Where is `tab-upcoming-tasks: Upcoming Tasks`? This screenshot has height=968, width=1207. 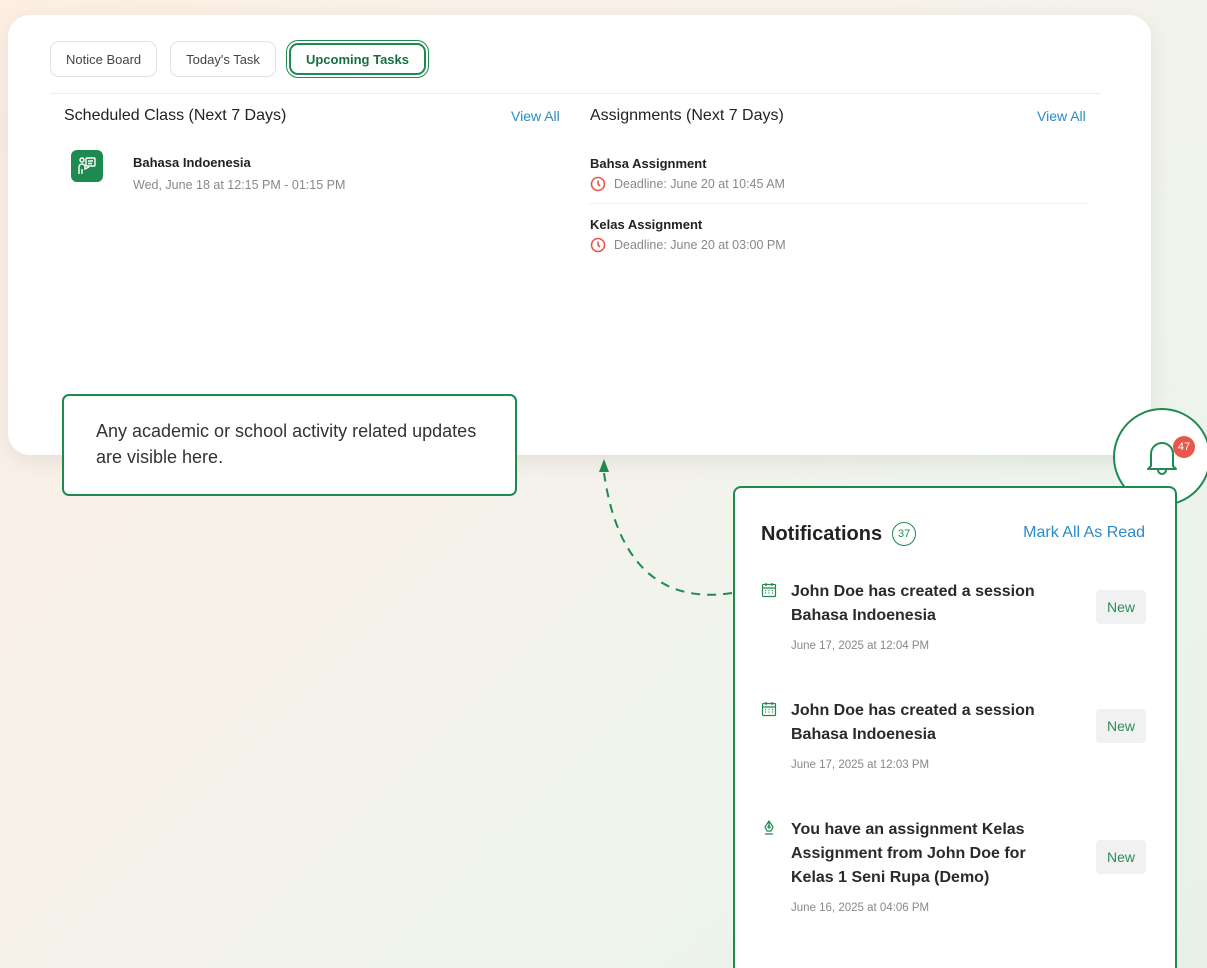 tab-upcoming-tasks: Upcoming Tasks is located at coordinates (357, 59).